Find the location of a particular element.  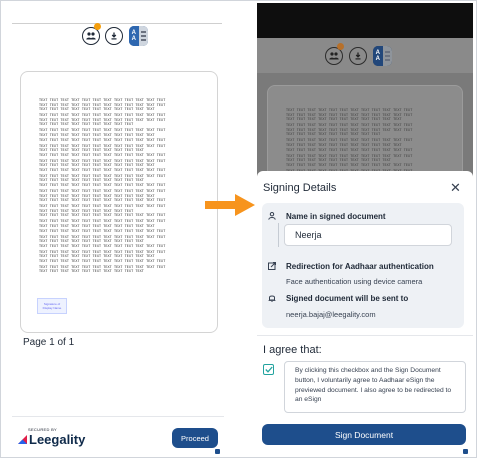

transition-arrow-icon is located at coordinates (230, 205).